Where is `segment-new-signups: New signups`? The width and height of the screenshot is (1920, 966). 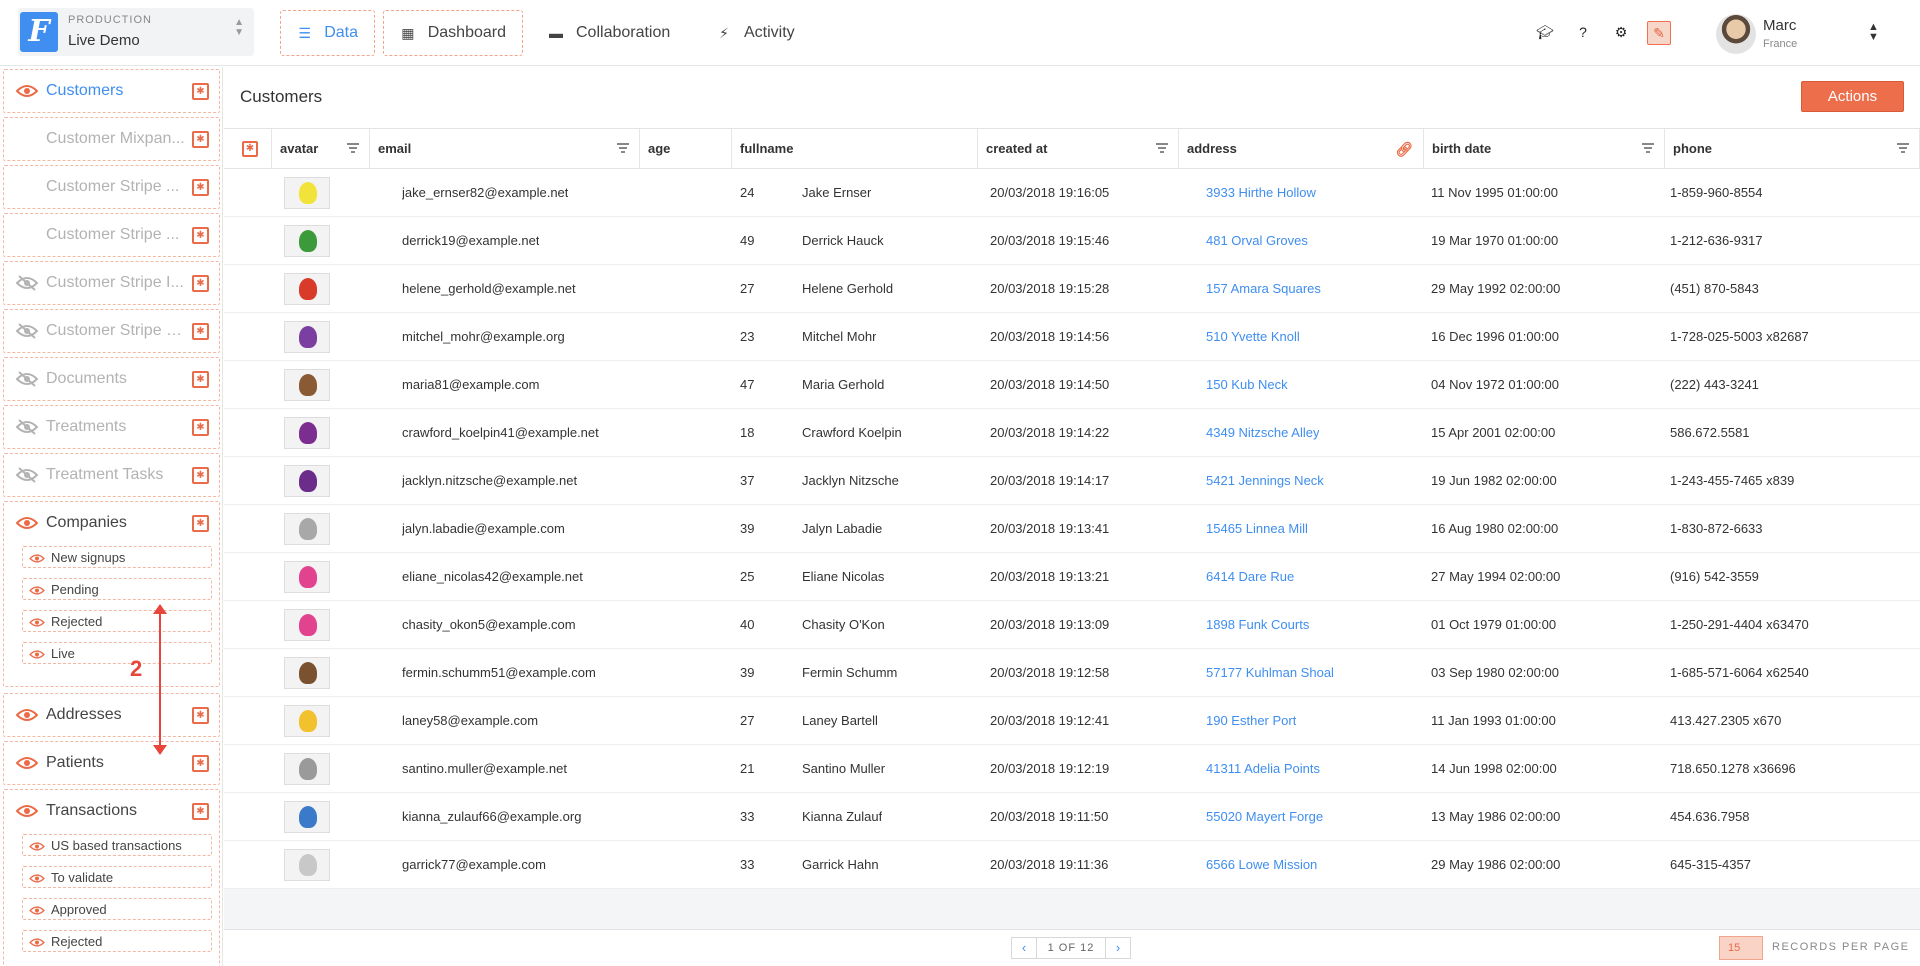
segment-new-signups: New signups is located at coordinates (117, 557).